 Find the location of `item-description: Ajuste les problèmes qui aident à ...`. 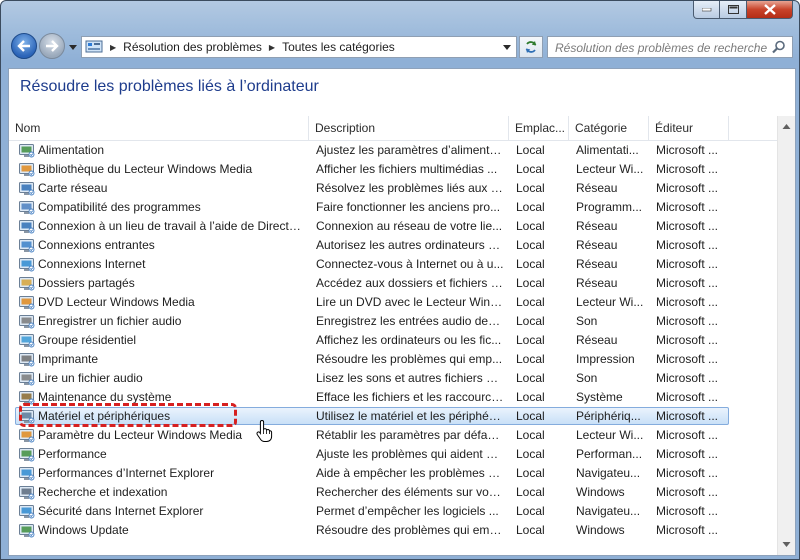

item-description: Ajuste les problèmes qui aident à ... is located at coordinates (410, 454).